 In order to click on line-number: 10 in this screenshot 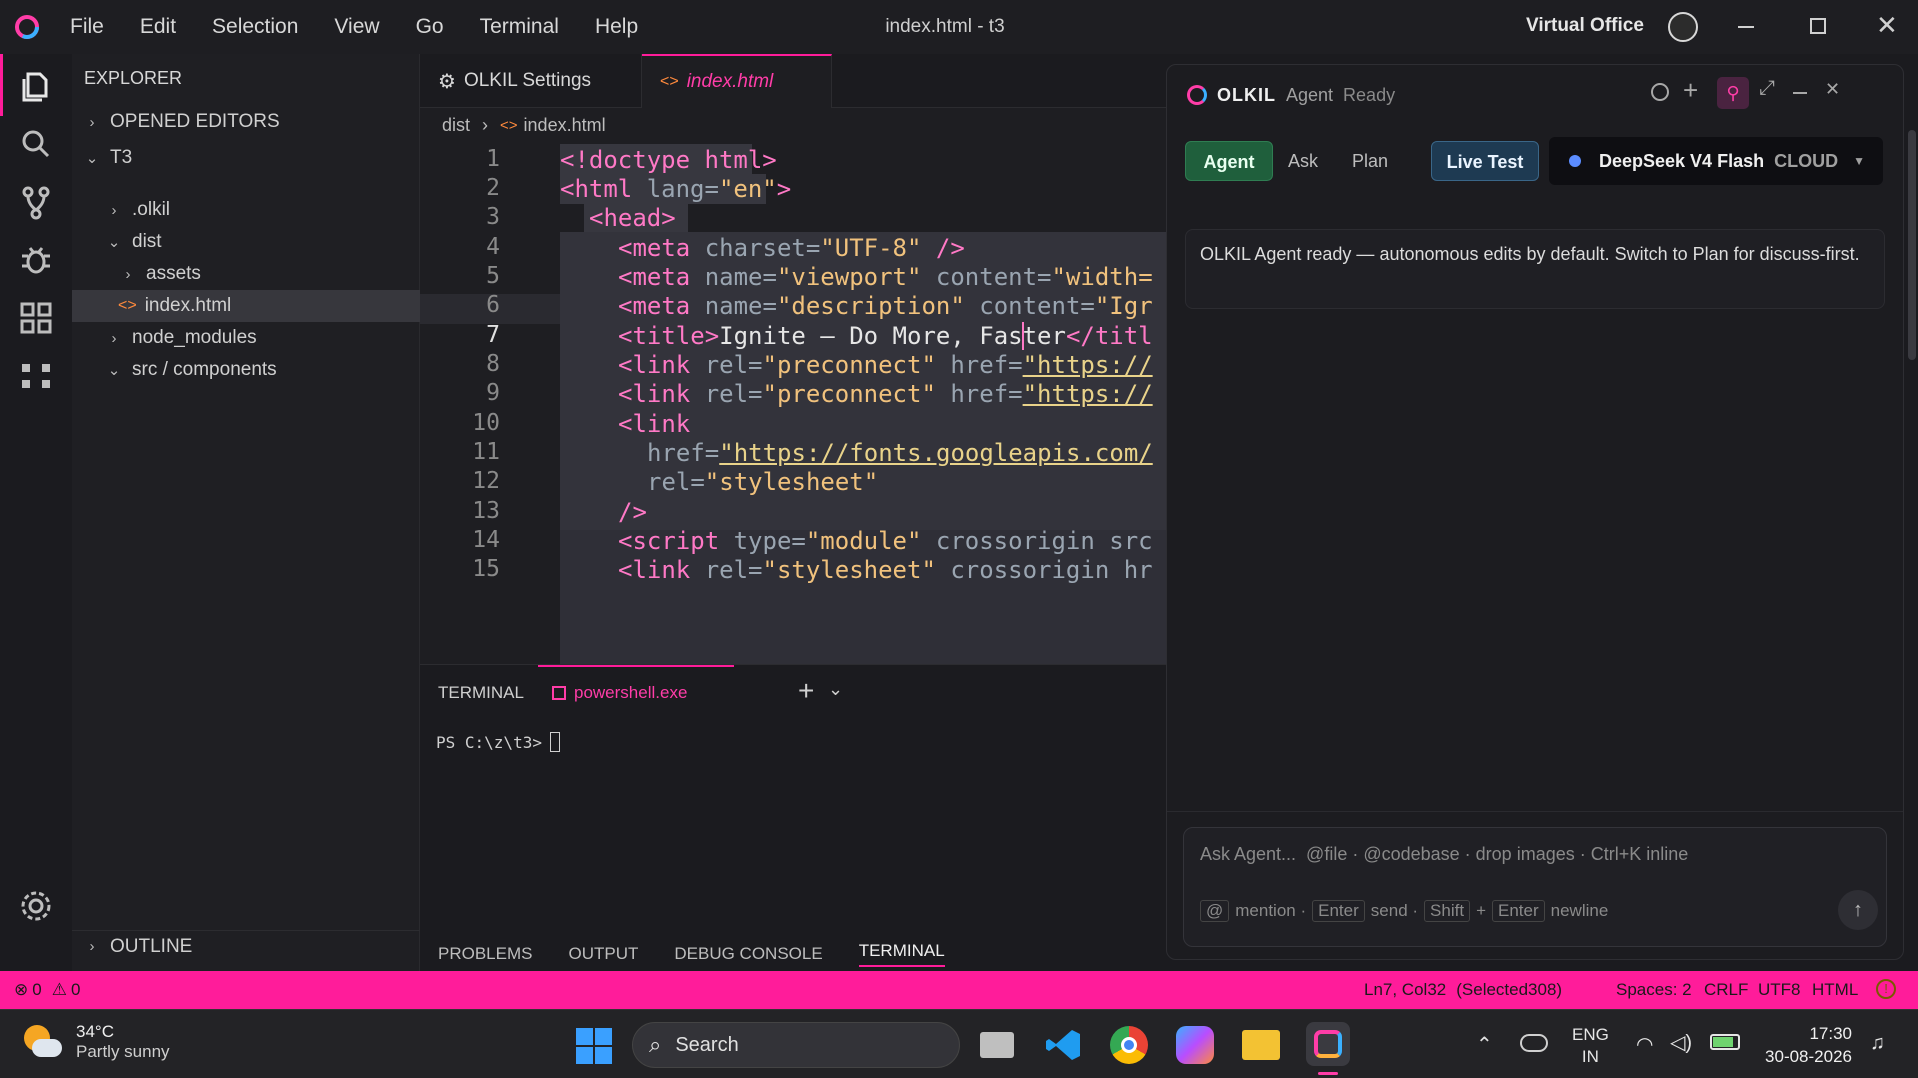, I will do `click(486, 423)`.